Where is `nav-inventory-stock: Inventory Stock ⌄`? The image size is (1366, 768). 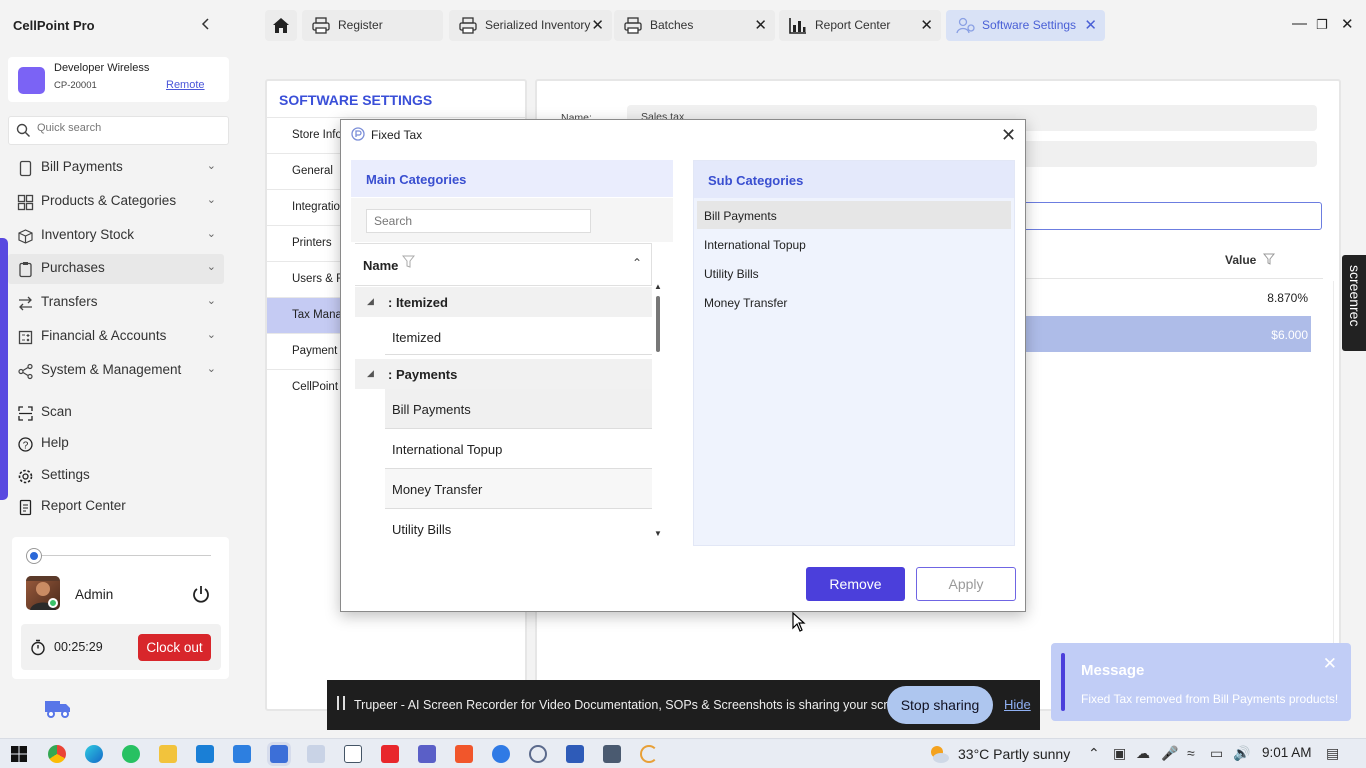
nav-inventory-stock: Inventory Stock ⌄ is located at coordinates (116, 236).